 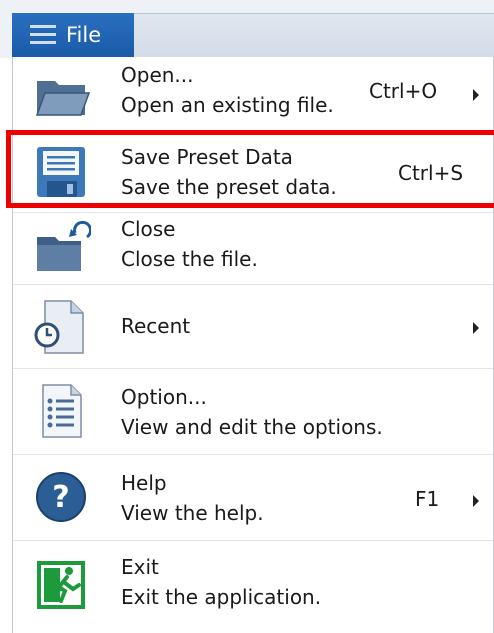 I want to click on menu-item-title: Recent, so click(x=156, y=326).